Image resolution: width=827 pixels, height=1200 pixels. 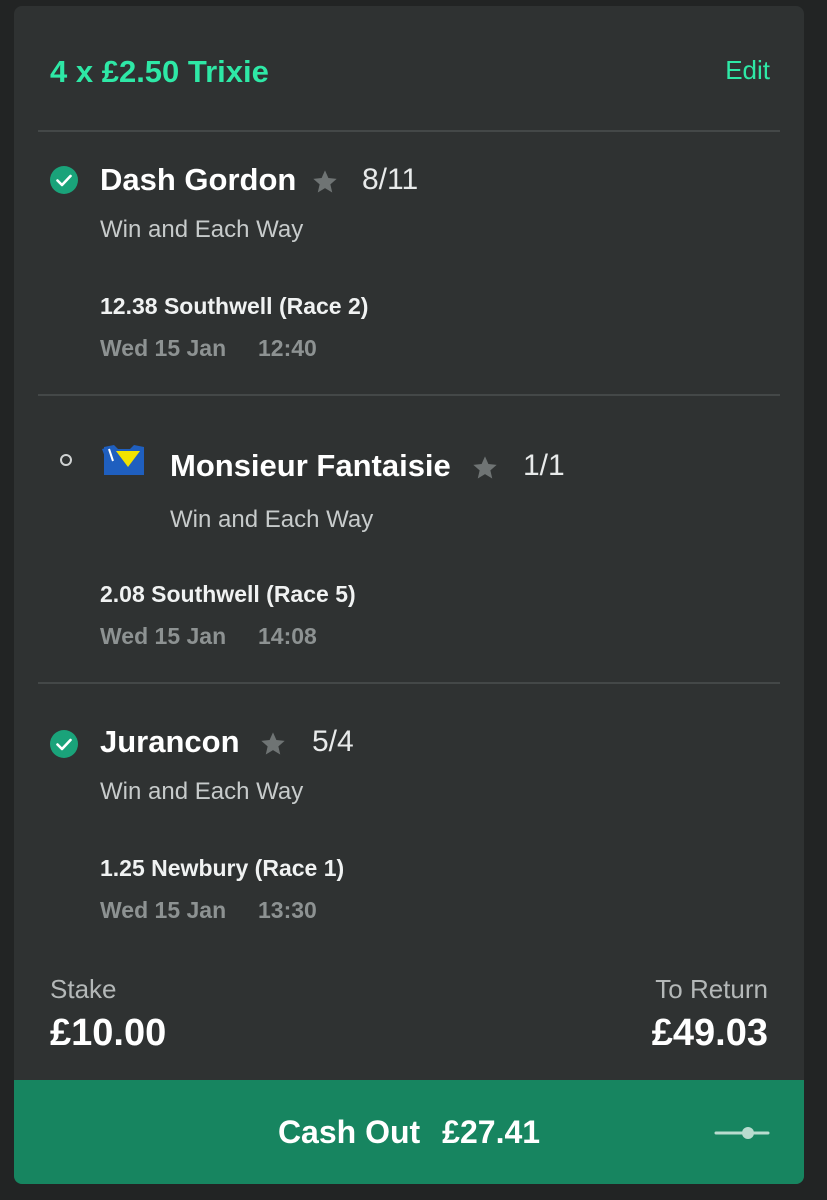 What do you see at coordinates (390, 179) in the screenshot?
I see `selection-odds: 8/11` at bounding box center [390, 179].